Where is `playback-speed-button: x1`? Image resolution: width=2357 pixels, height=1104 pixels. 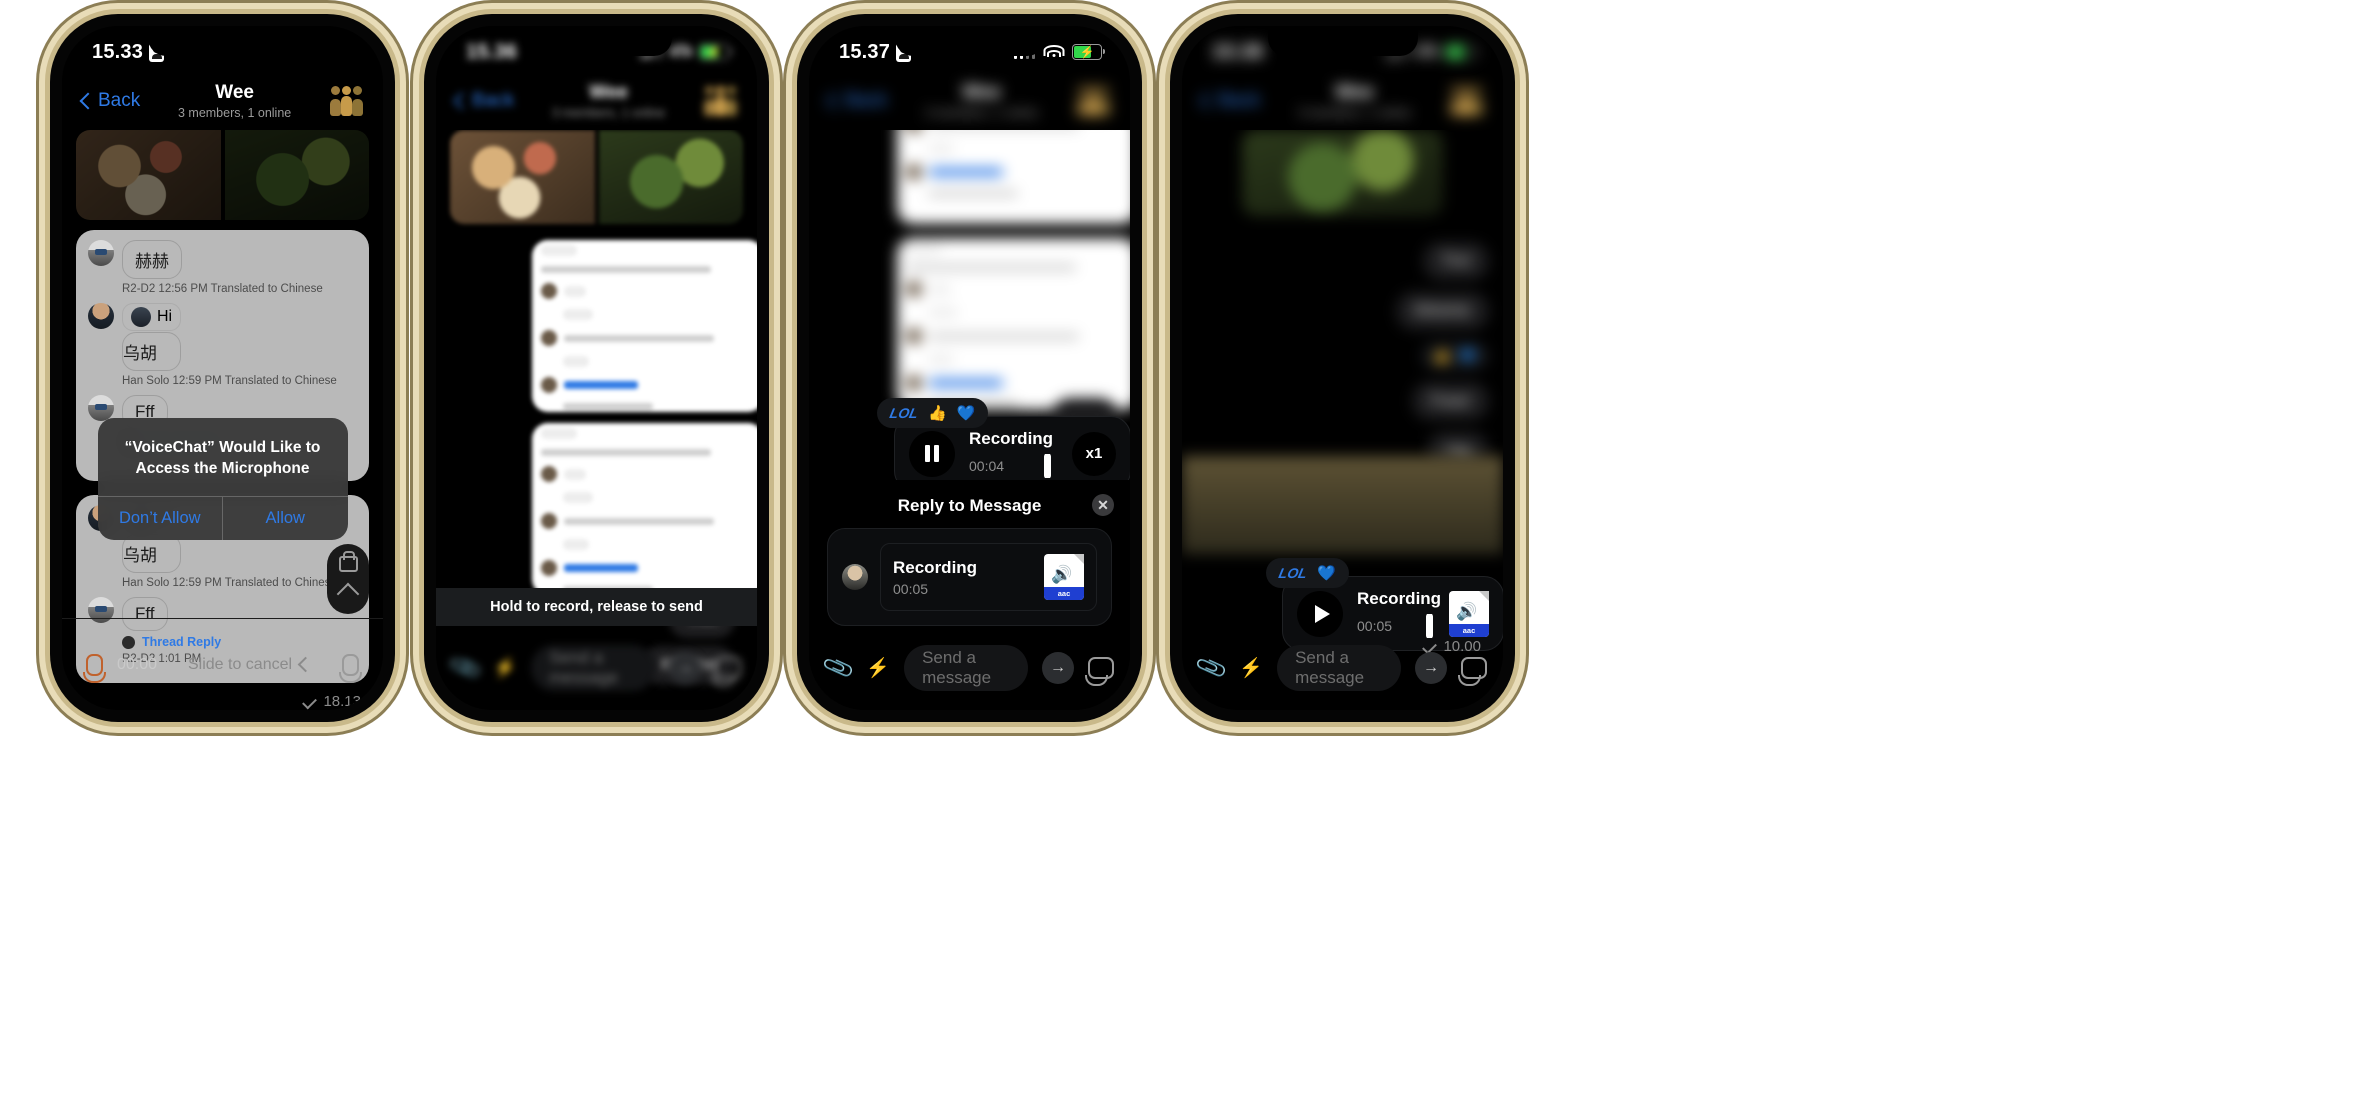
playback-speed-button: x1 is located at coordinates (1094, 453).